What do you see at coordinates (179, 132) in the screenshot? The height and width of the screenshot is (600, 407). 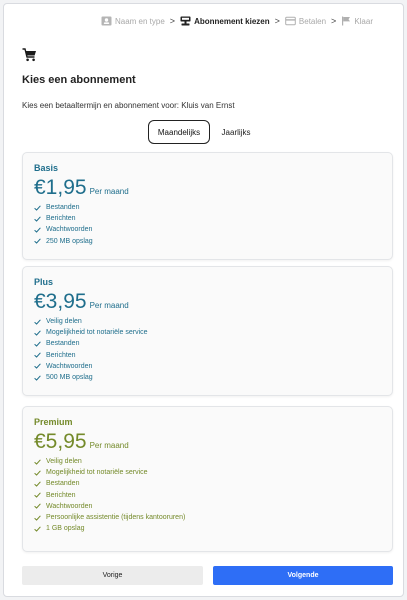 I see `toggle-maandelijks: Maandelijks` at bounding box center [179, 132].